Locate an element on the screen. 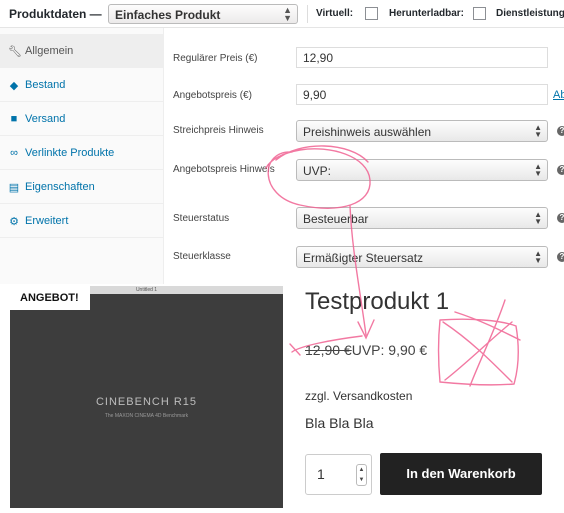  sale-price-hint-select: UVP: ▲ ▼ is located at coordinates (422, 170).